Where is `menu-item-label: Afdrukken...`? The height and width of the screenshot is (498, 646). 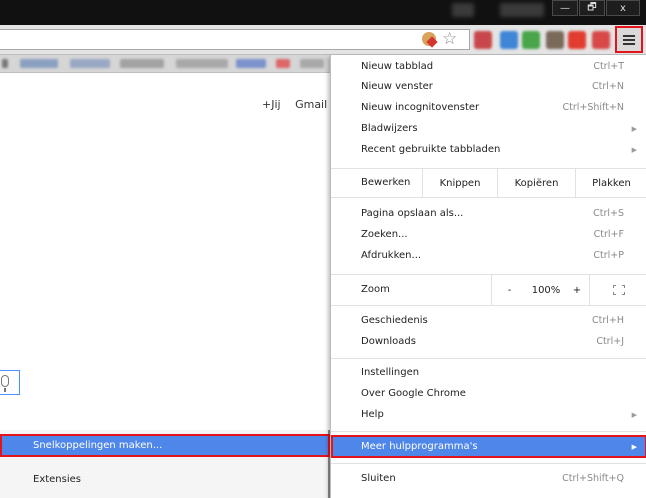 menu-item-label: Afdrukken... is located at coordinates (391, 255).